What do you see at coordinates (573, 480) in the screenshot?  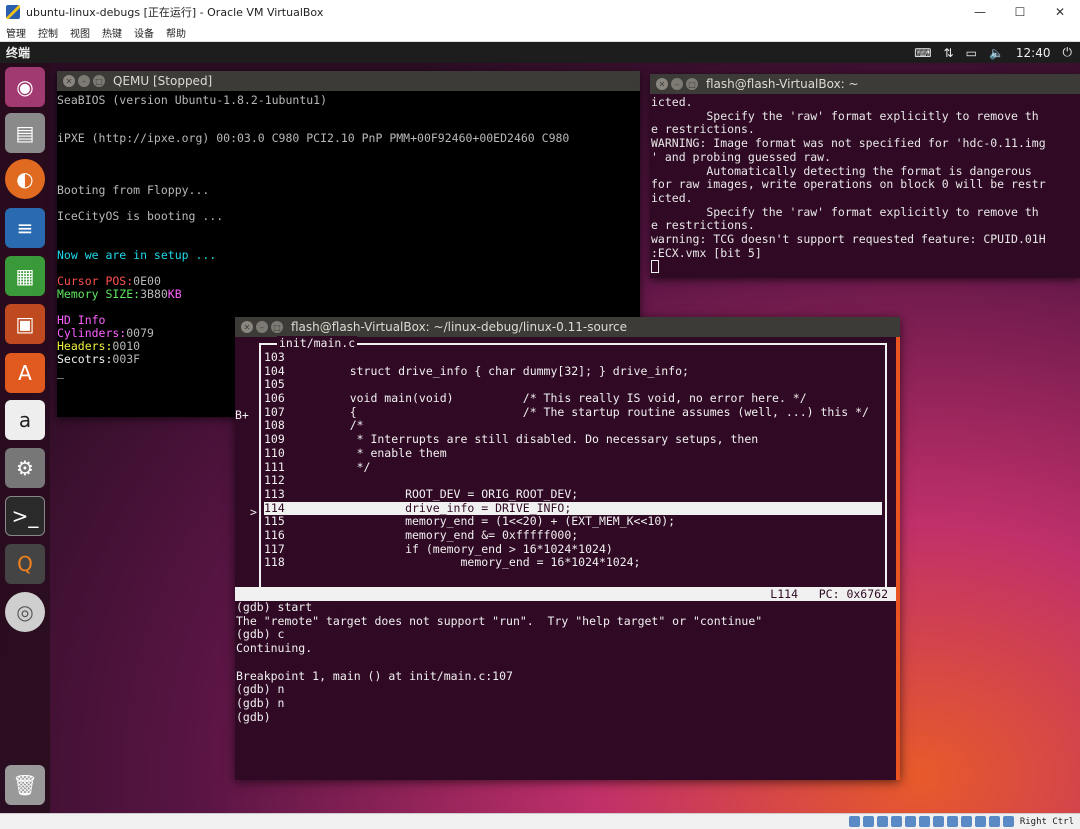 I see `source-line-112: 112` at bounding box center [573, 480].